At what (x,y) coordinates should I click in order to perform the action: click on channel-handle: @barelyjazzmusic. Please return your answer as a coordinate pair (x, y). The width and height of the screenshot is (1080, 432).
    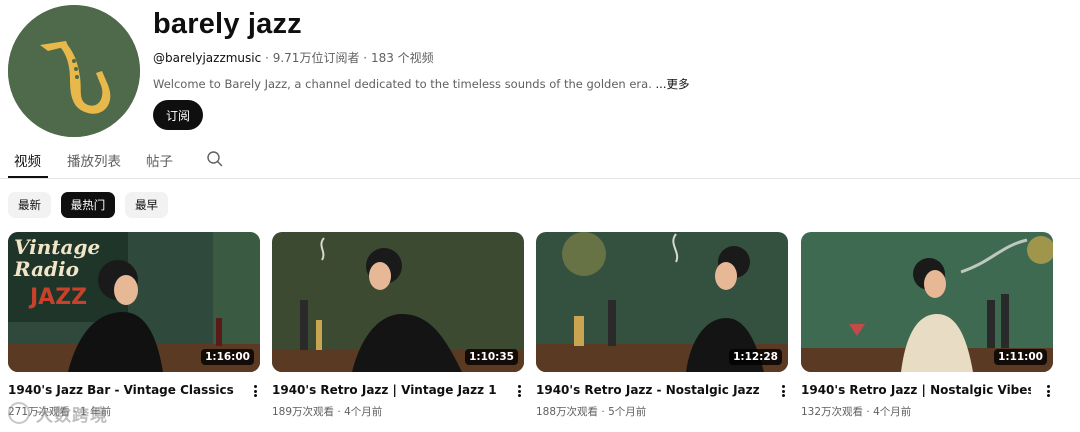
    Looking at the image, I should click on (207, 58).